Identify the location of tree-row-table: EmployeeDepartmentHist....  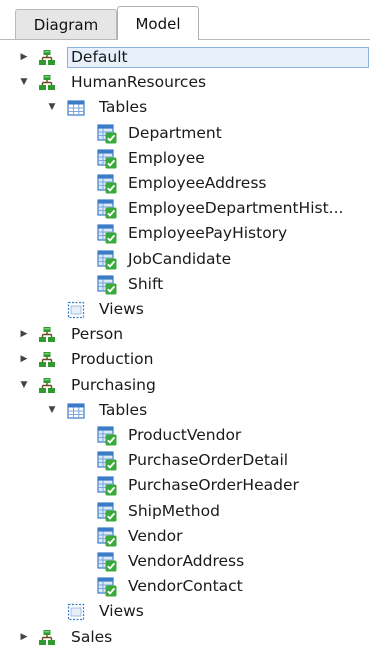
(185, 208).